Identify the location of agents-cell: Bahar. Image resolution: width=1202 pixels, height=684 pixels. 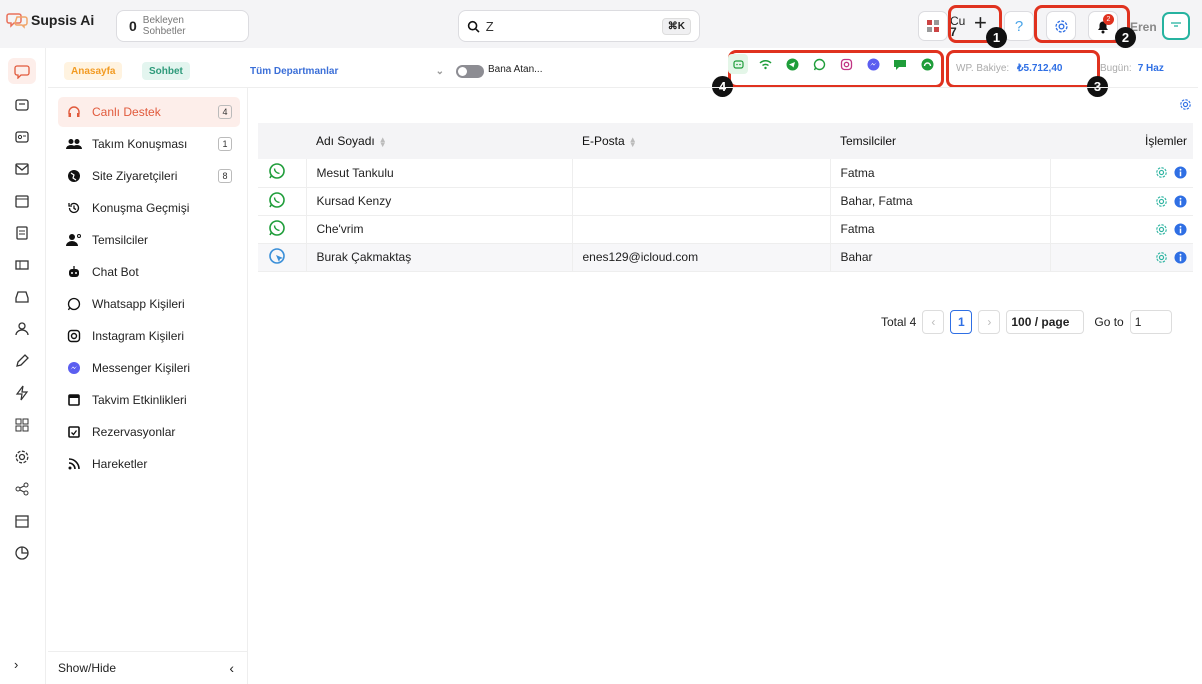
(939, 257).